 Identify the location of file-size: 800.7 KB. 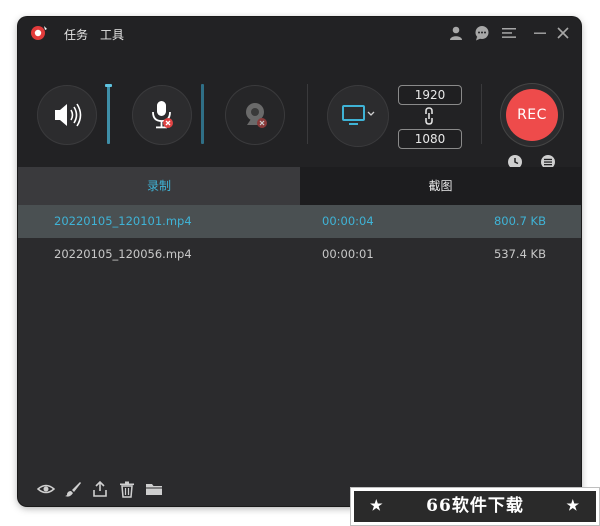
(519, 221).